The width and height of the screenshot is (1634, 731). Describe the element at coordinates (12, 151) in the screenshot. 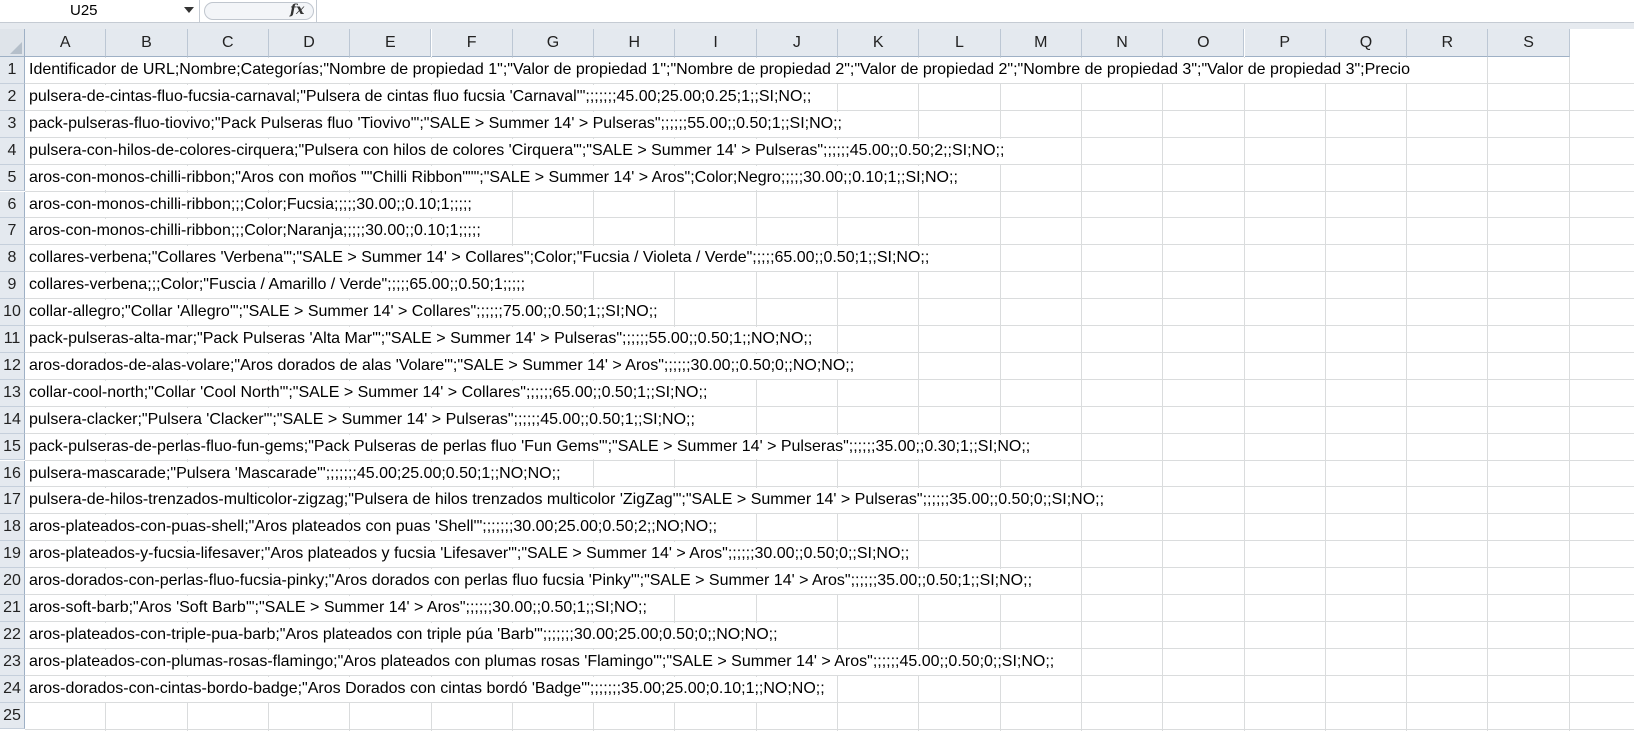

I see `row-header-4: 4` at that location.